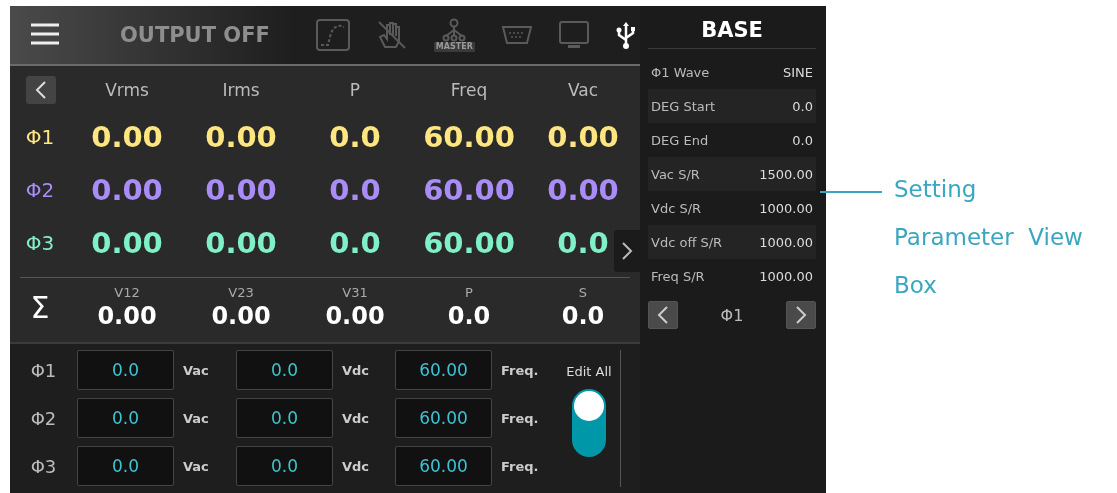  What do you see at coordinates (797, 72) in the screenshot?
I see `parameter-value: SINE` at bounding box center [797, 72].